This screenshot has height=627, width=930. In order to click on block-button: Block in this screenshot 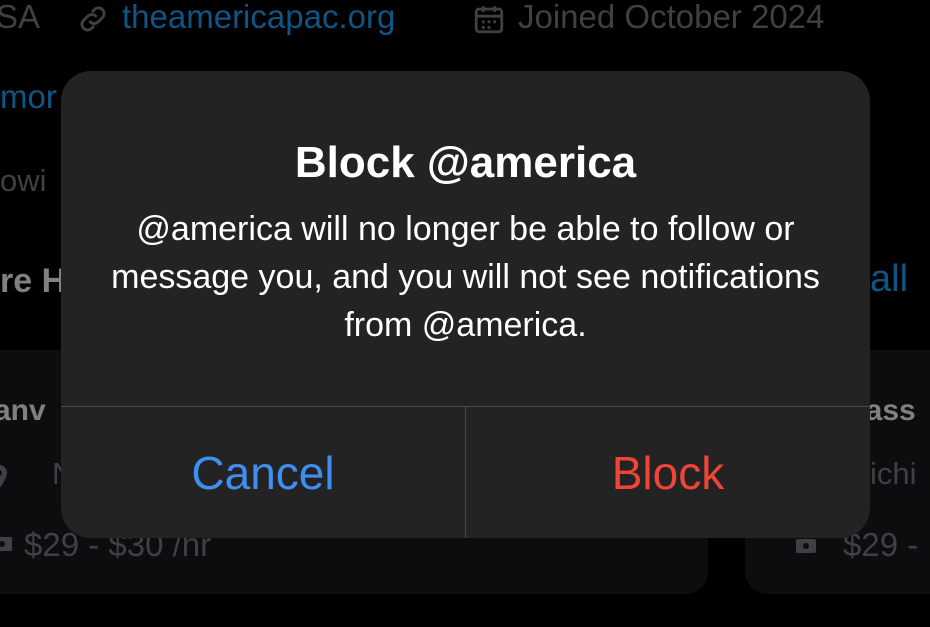, I will do `click(668, 472)`.